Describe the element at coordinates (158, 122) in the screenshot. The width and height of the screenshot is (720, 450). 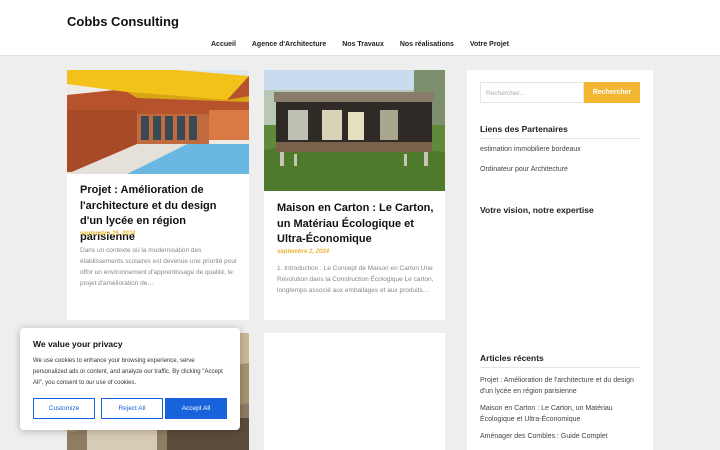
I see `post-thumbnail-school` at that location.